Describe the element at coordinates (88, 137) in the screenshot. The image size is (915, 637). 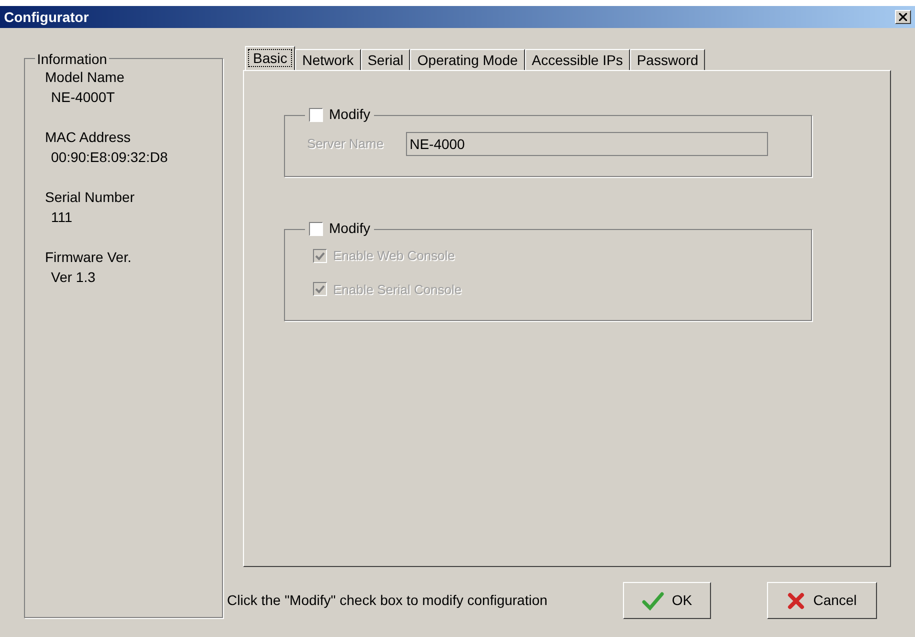
I see `info-label: MAC Address` at that location.